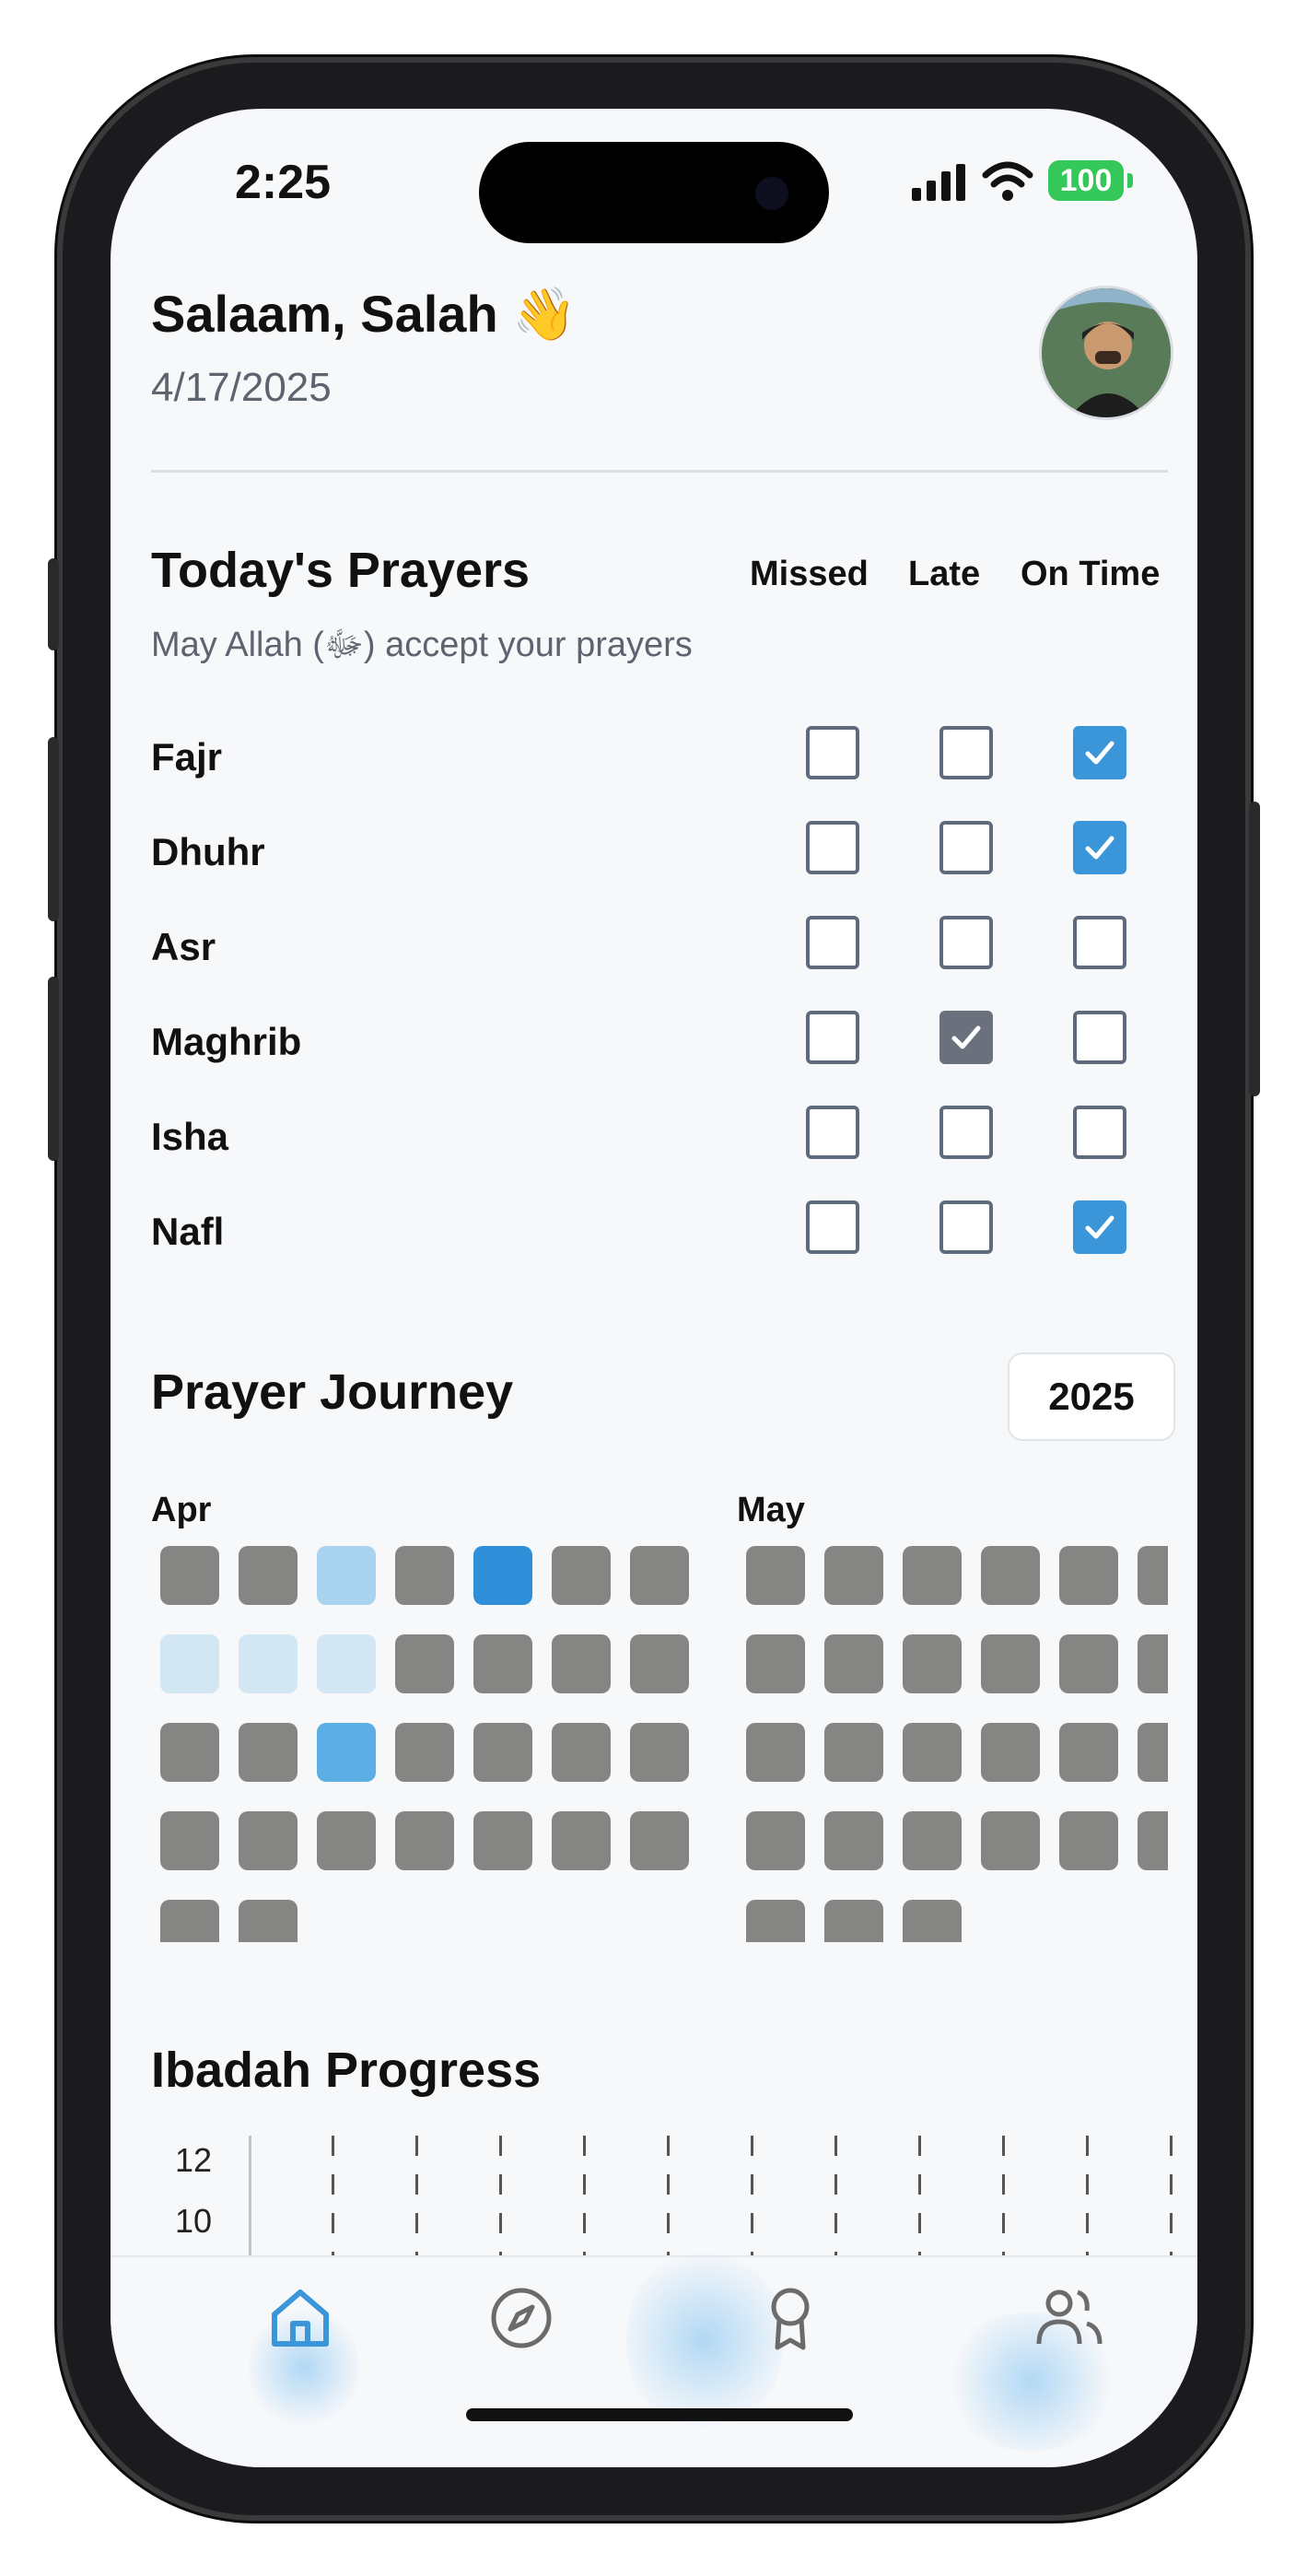  Describe the element at coordinates (188, 1231) in the screenshot. I see `prayer-name-nafl: Nafl` at that location.